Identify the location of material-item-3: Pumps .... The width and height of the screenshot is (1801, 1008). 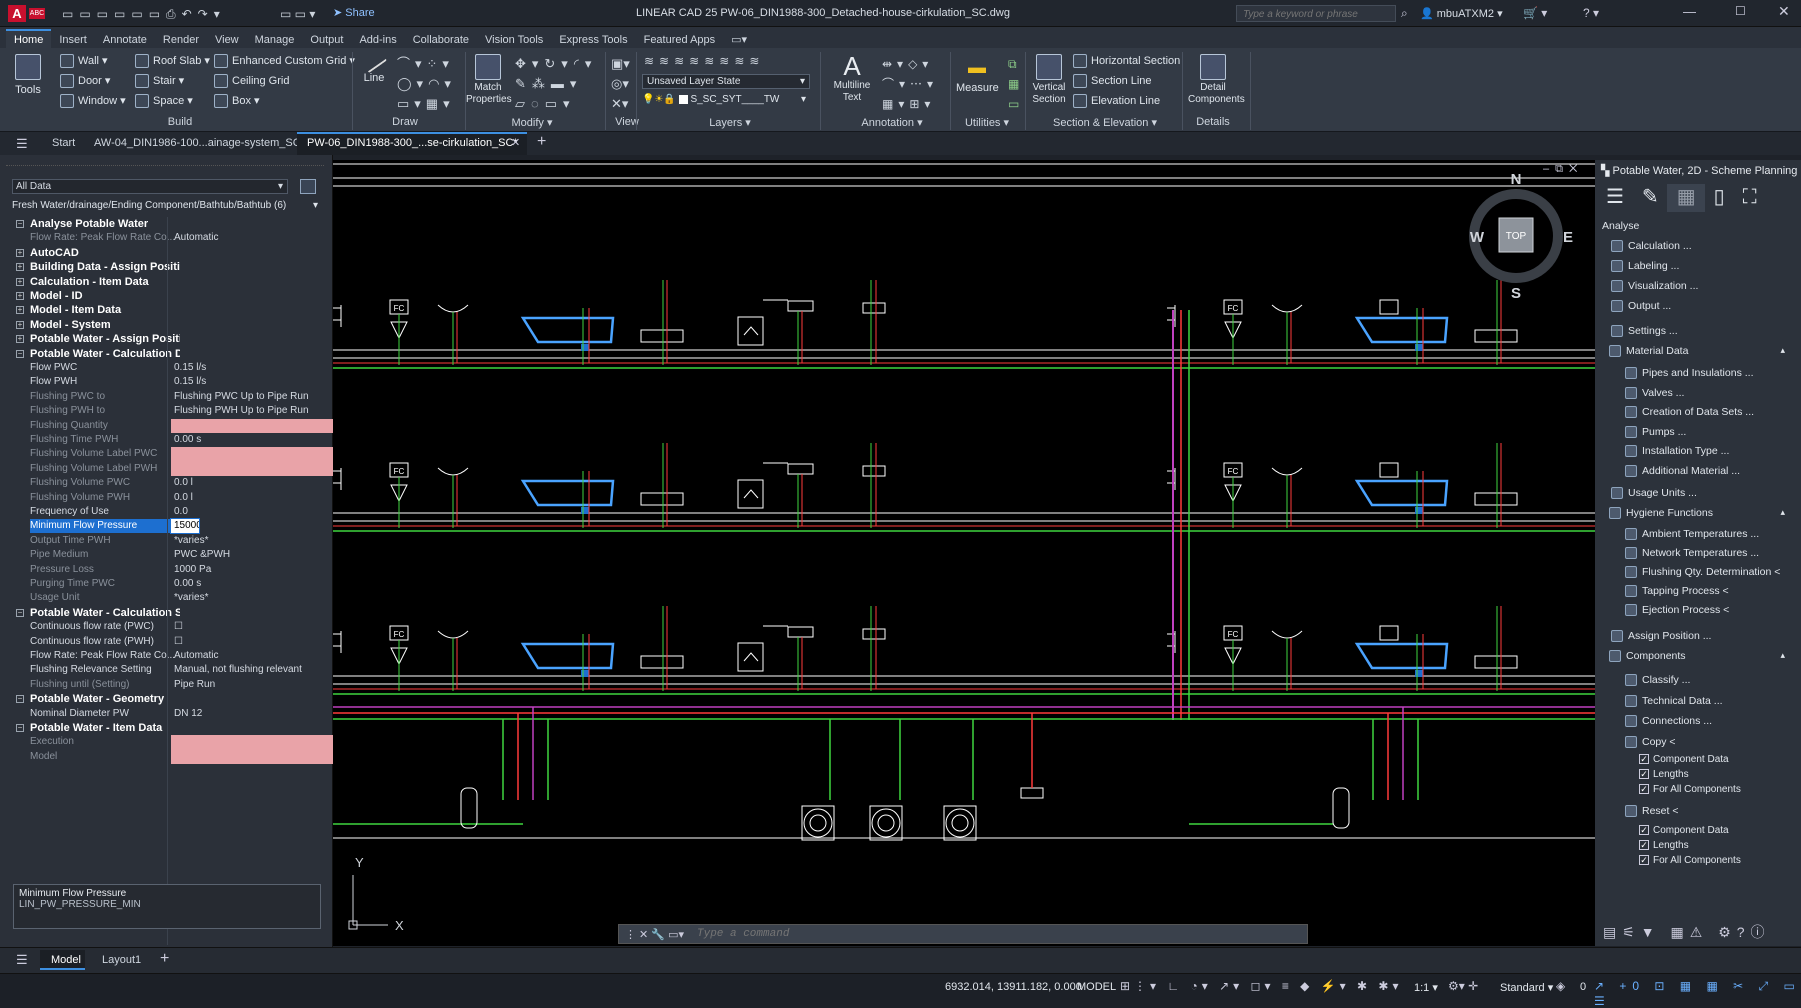
(1655, 432).